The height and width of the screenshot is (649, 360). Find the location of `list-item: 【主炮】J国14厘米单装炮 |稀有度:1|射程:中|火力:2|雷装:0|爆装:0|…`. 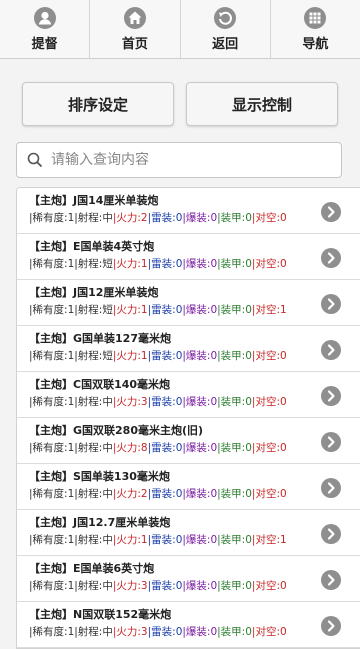

list-item: 【主炮】J国14厘米单装炮 |稀有度:1|射程:中|火力:2|雷装:0|爆装:0|… is located at coordinates (188, 211).